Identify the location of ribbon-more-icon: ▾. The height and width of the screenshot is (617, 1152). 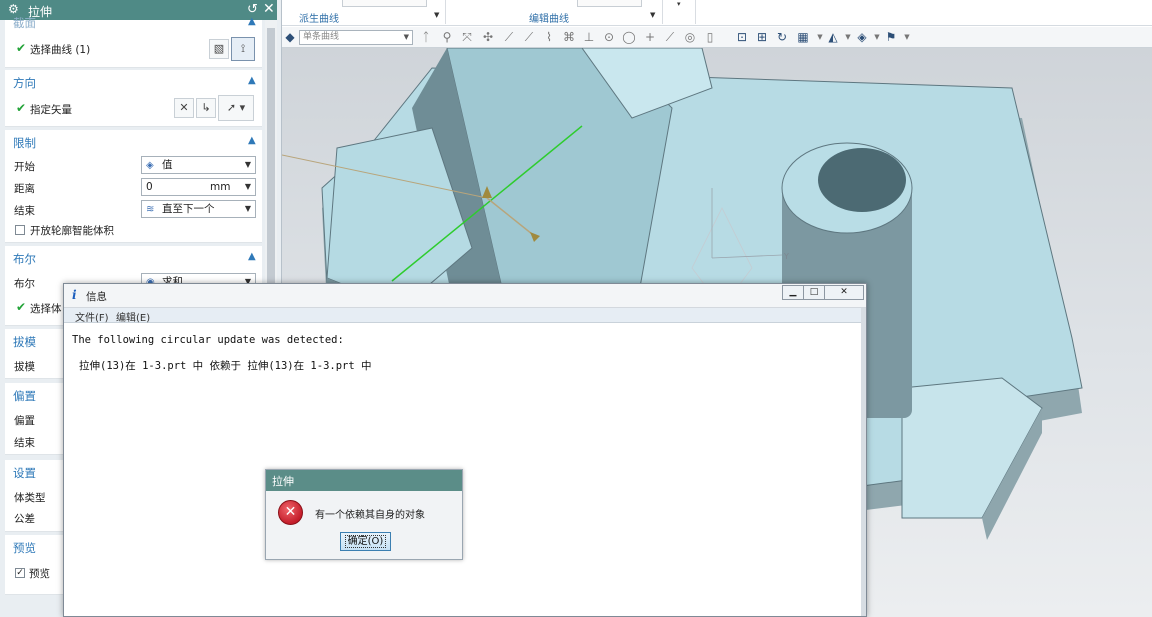
(679, 4).